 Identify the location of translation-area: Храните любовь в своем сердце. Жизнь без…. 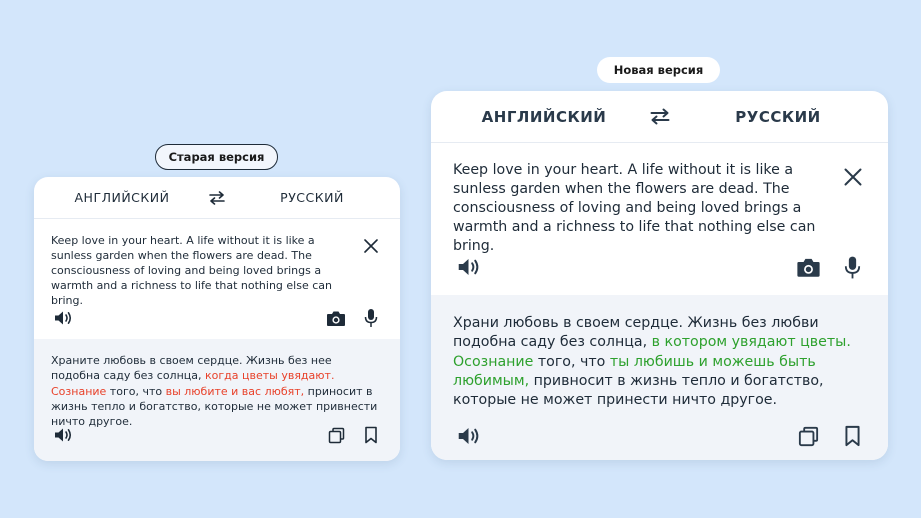
(217, 400).